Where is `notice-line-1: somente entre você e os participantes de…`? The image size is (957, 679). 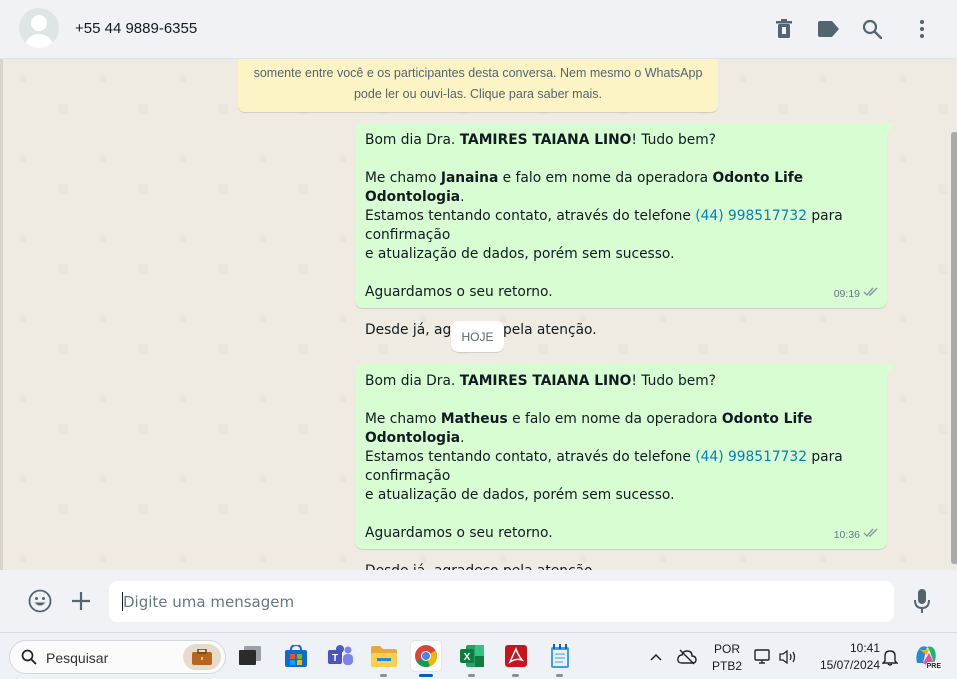
notice-line-1: somente entre você e os participantes de… is located at coordinates (478, 73).